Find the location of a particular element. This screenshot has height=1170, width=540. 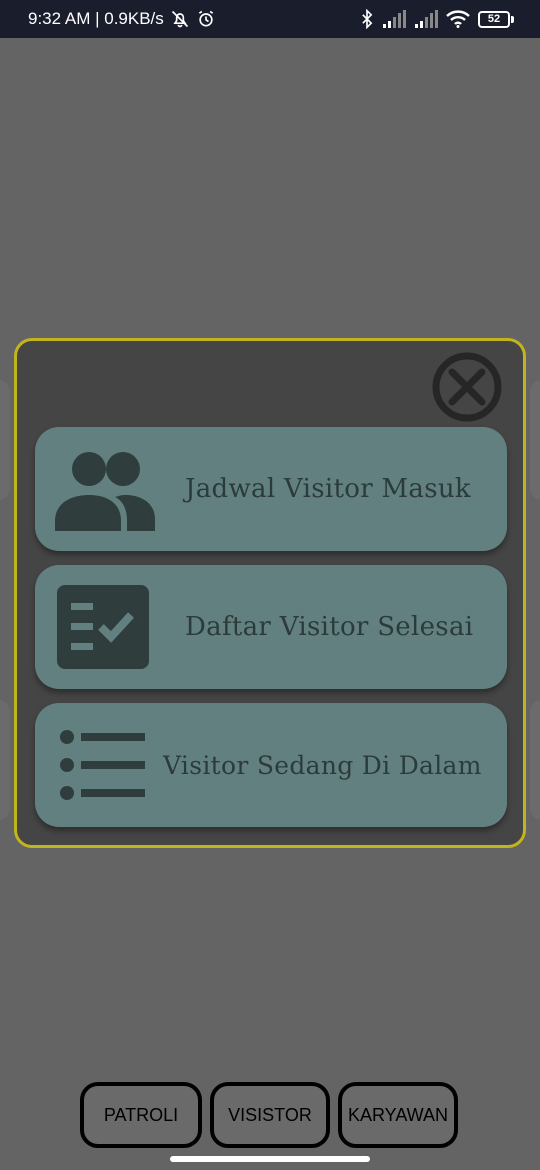

battery-icon: 52 is located at coordinates (496, 19).